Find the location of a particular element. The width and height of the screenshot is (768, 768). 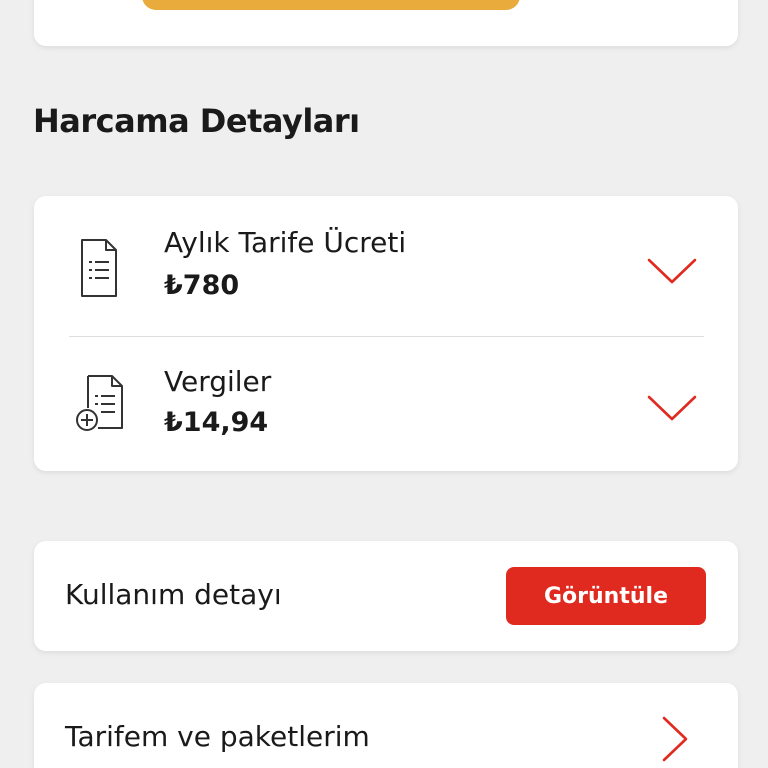

section-title: Harcama Detayları is located at coordinates (196, 121).